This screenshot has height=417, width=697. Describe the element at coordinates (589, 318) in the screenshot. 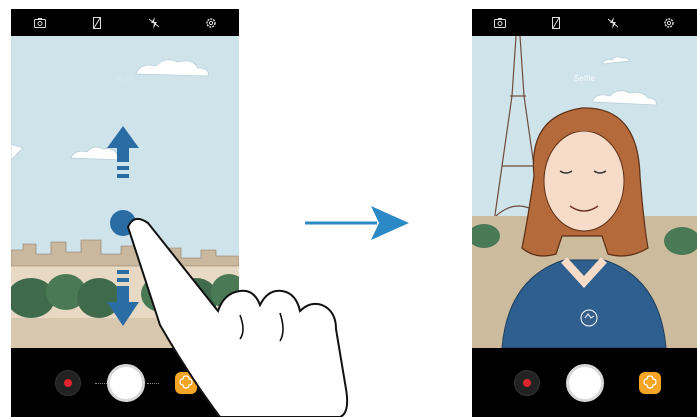

I see `beauty-effect-icon` at that location.